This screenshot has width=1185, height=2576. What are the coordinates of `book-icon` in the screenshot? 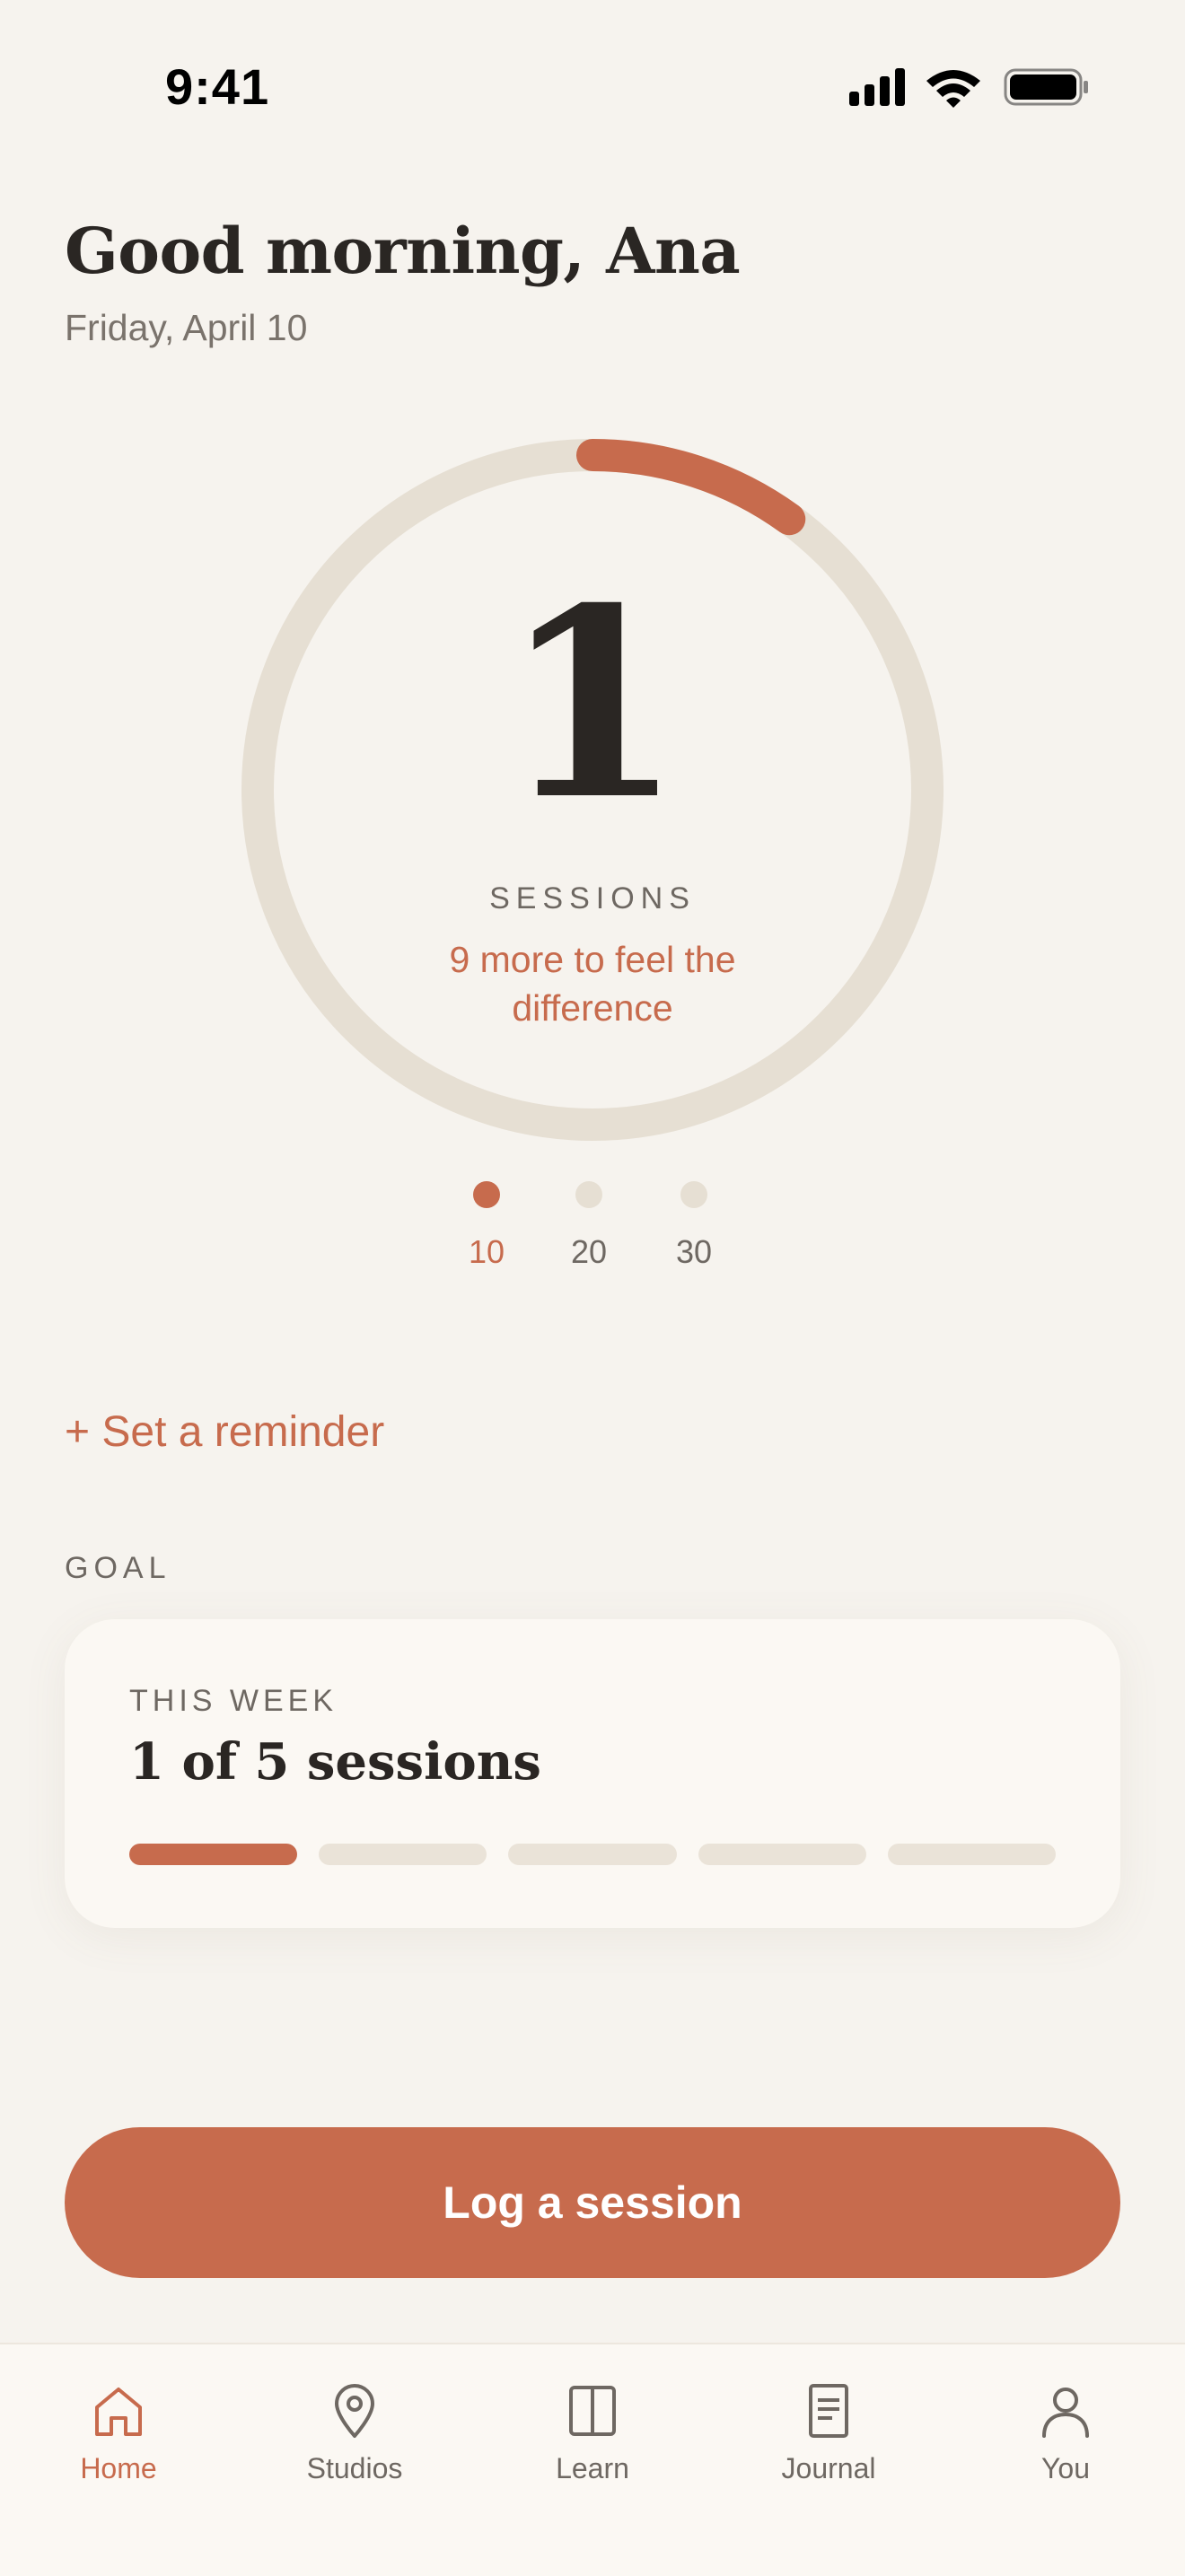 It's located at (592, 2411).